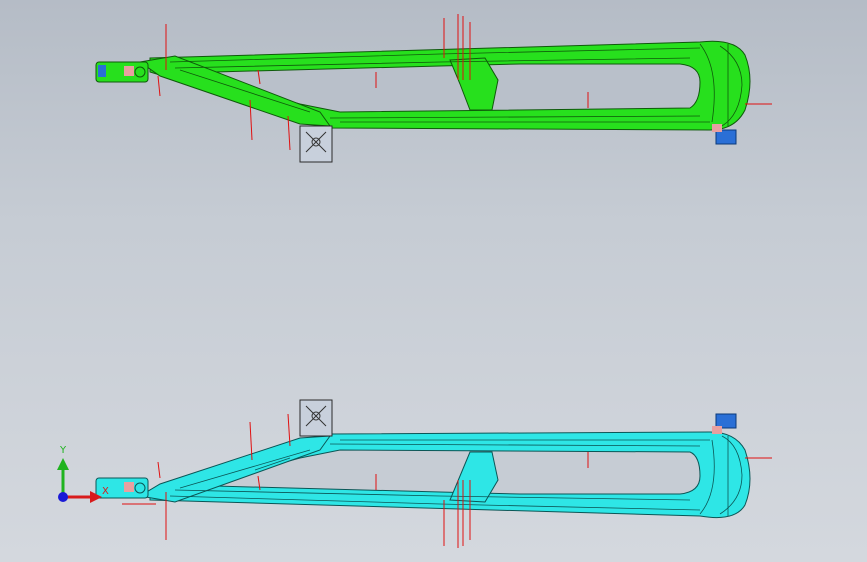  What do you see at coordinates (63, 497) in the screenshot?
I see `triad-origin` at bounding box center [63, 497].